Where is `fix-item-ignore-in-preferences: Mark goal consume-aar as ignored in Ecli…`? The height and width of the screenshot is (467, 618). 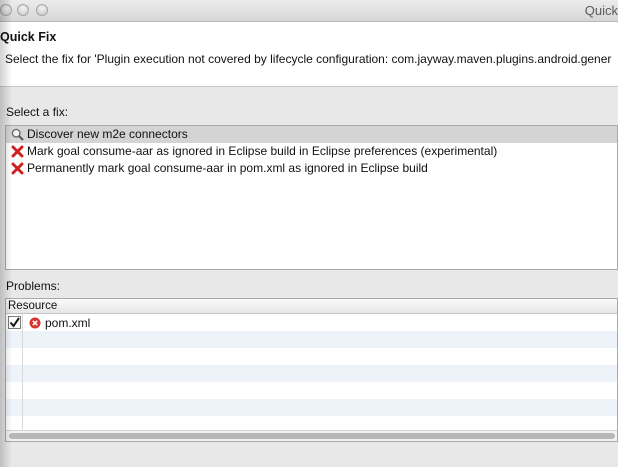
fix-item-ignore-in-preferences: Mark goal consume-aar as ignored in Ecli… is located at coordinates (311, 151).